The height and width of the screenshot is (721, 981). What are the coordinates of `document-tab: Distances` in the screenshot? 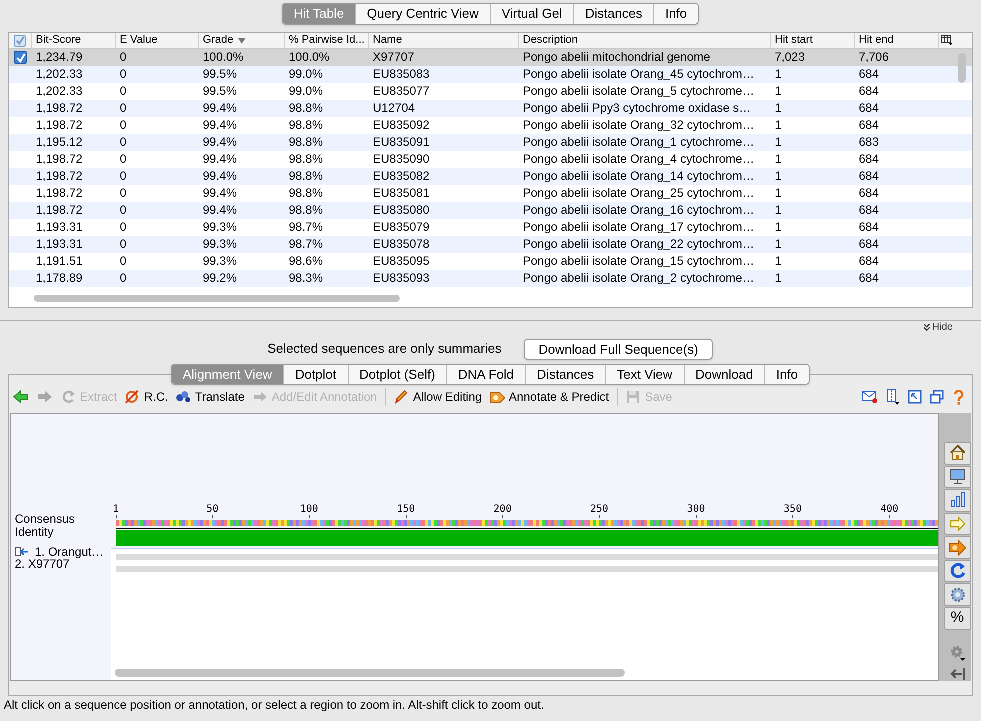 It's located at (565, 374).